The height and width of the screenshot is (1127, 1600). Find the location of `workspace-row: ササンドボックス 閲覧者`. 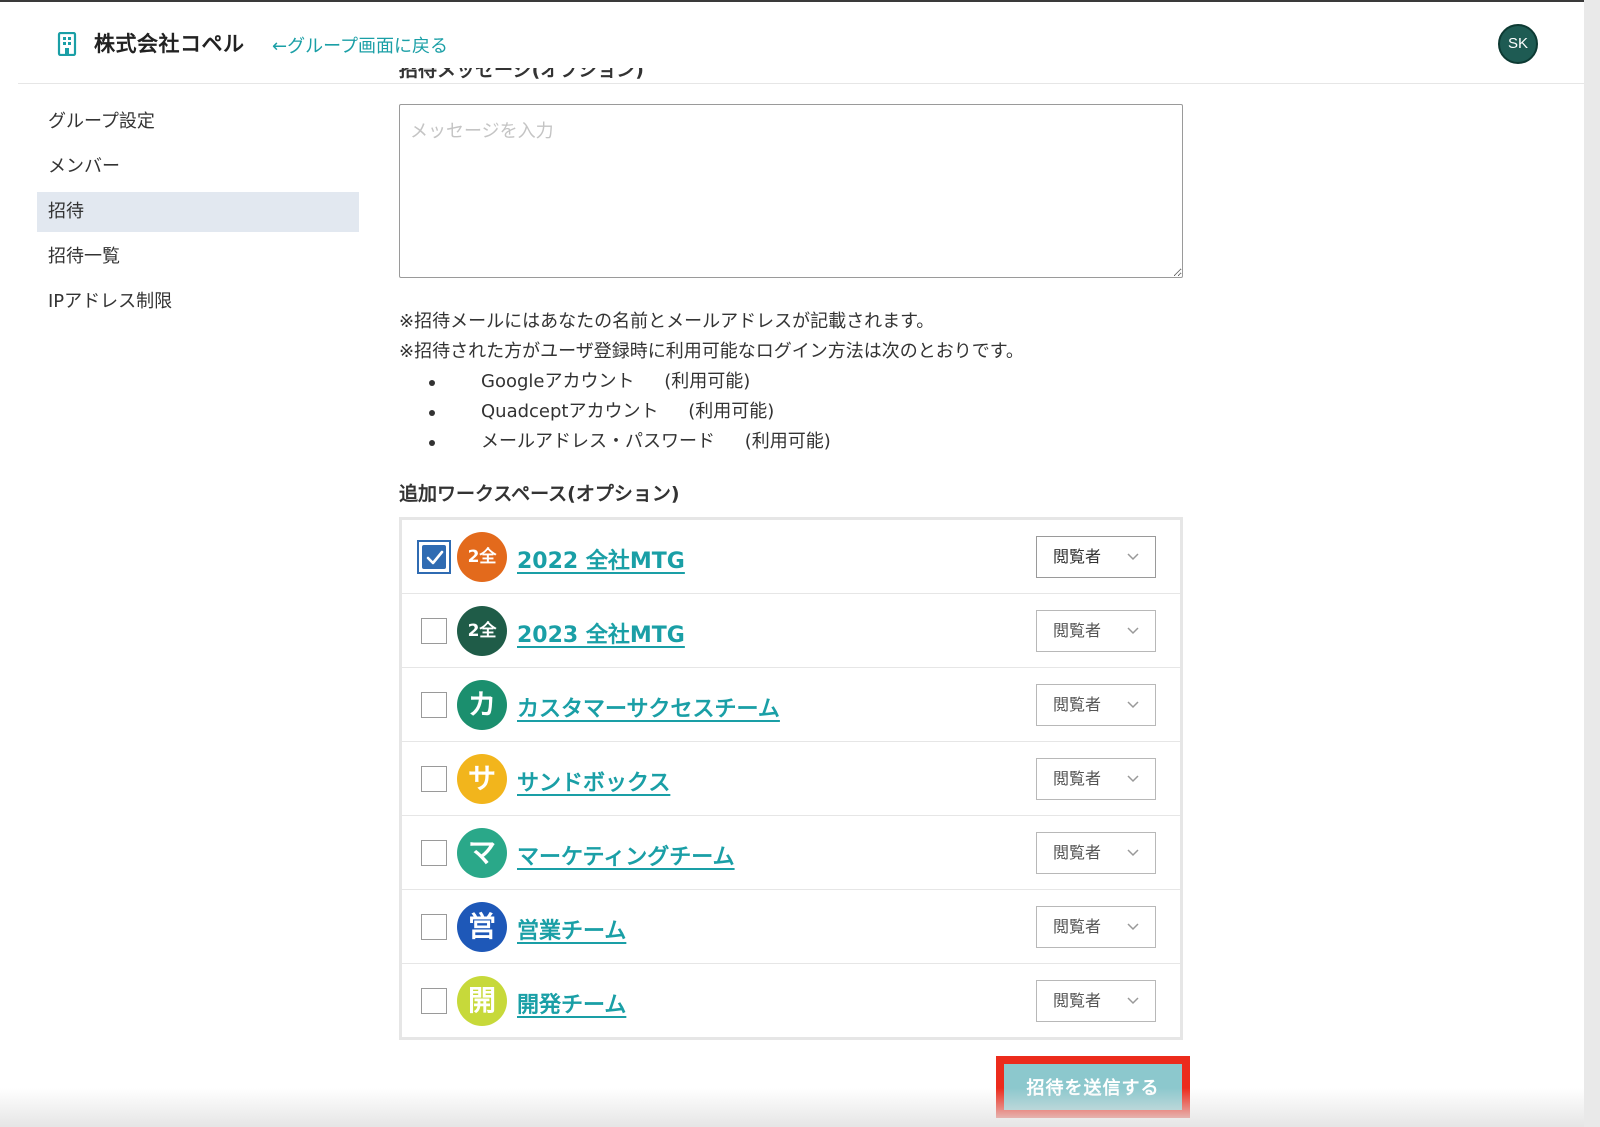

workspace-row: ササンドボックス 閲覧者 is located at coordinates (791, 779).